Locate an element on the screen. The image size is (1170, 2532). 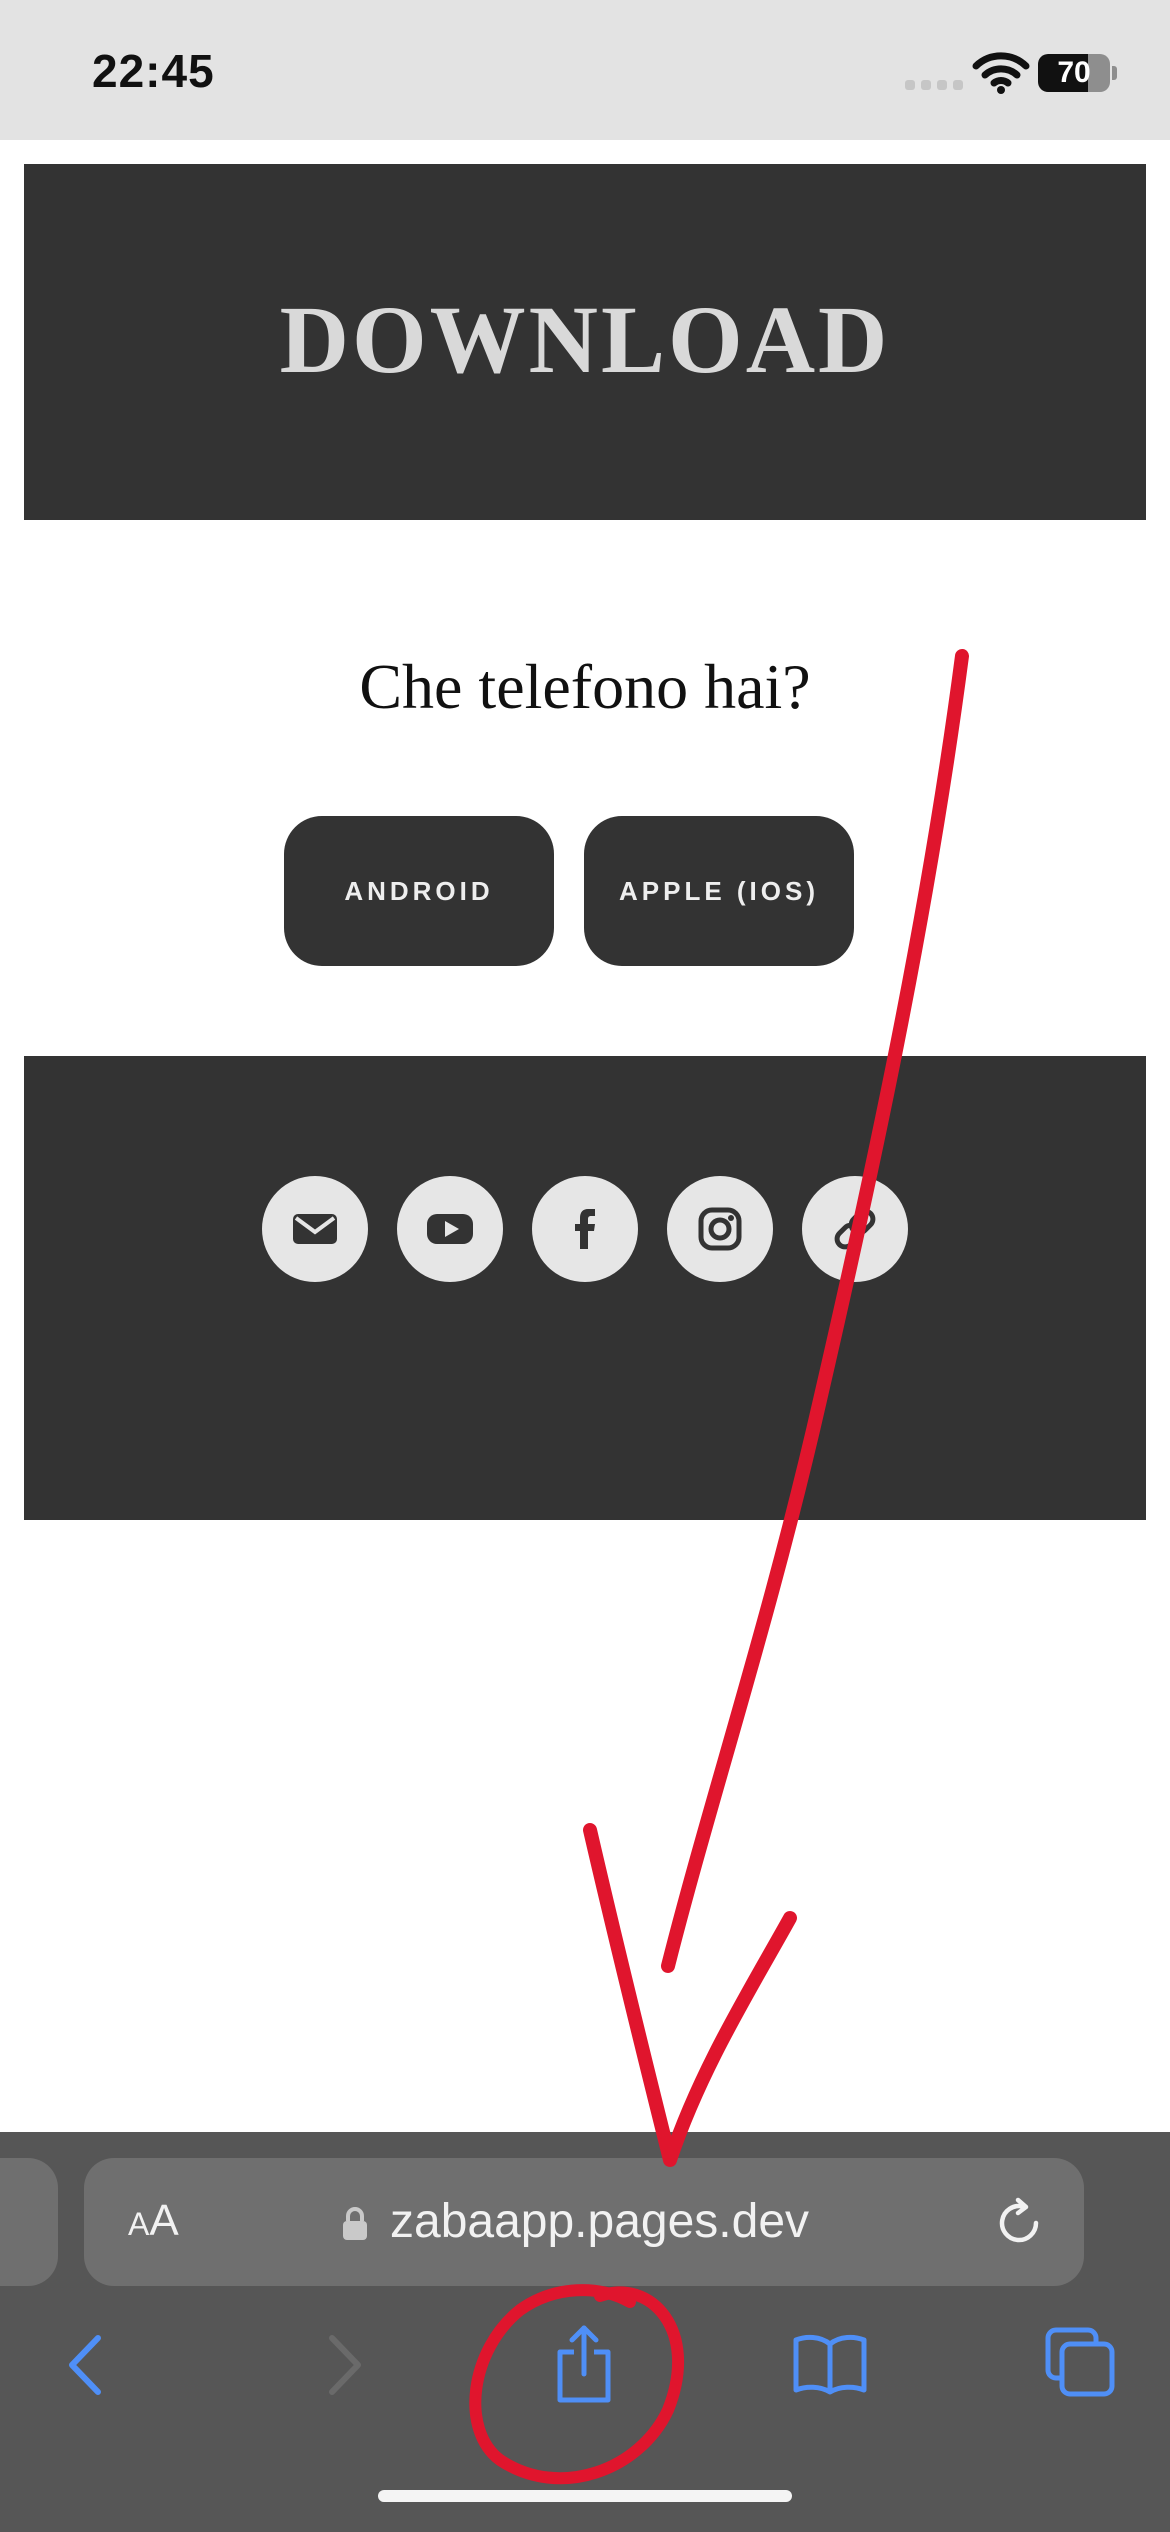
url-text: zabaapp.pages.dev is located at coordinates (599, 2221).